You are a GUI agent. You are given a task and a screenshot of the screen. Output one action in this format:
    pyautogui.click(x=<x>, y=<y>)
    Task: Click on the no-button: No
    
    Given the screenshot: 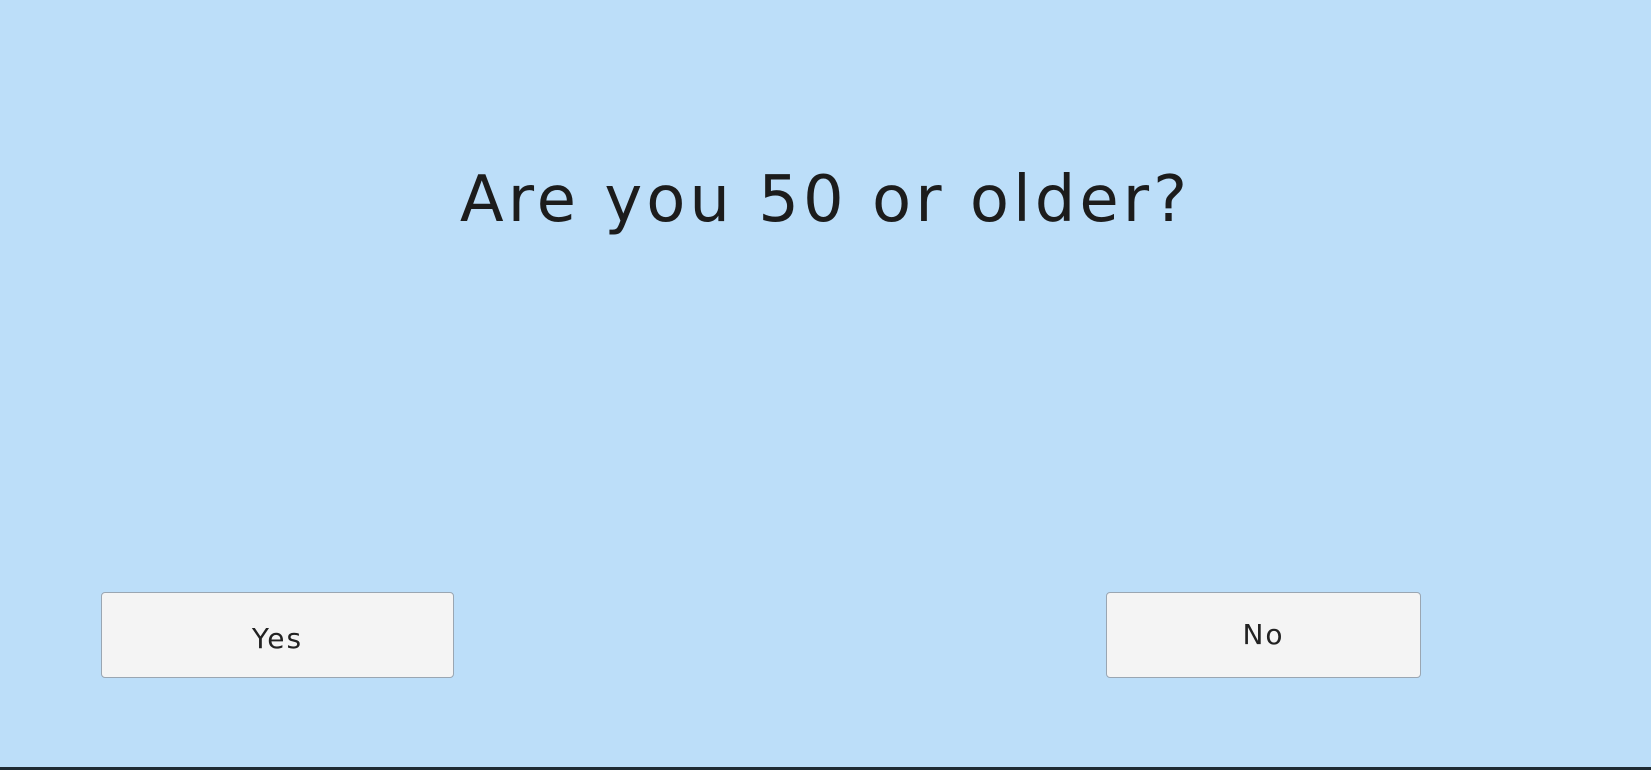 What is the action you would take?
    pyautogui.click(x=1263, y=635)
    